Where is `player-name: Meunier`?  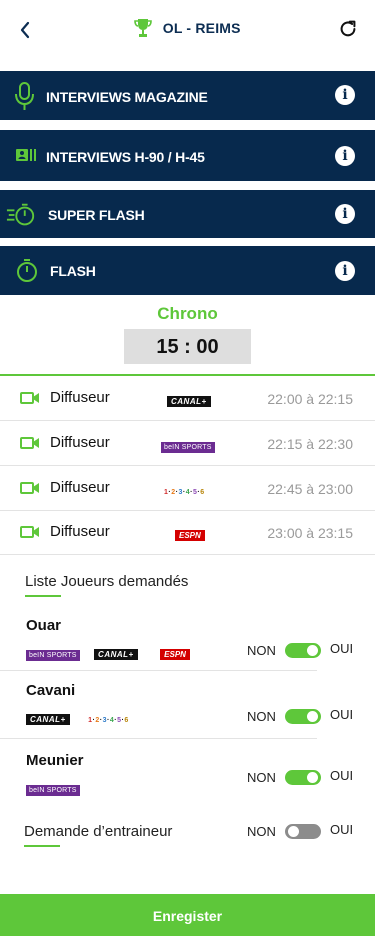
player-name: Meunier is located at coordinates (55, 760).